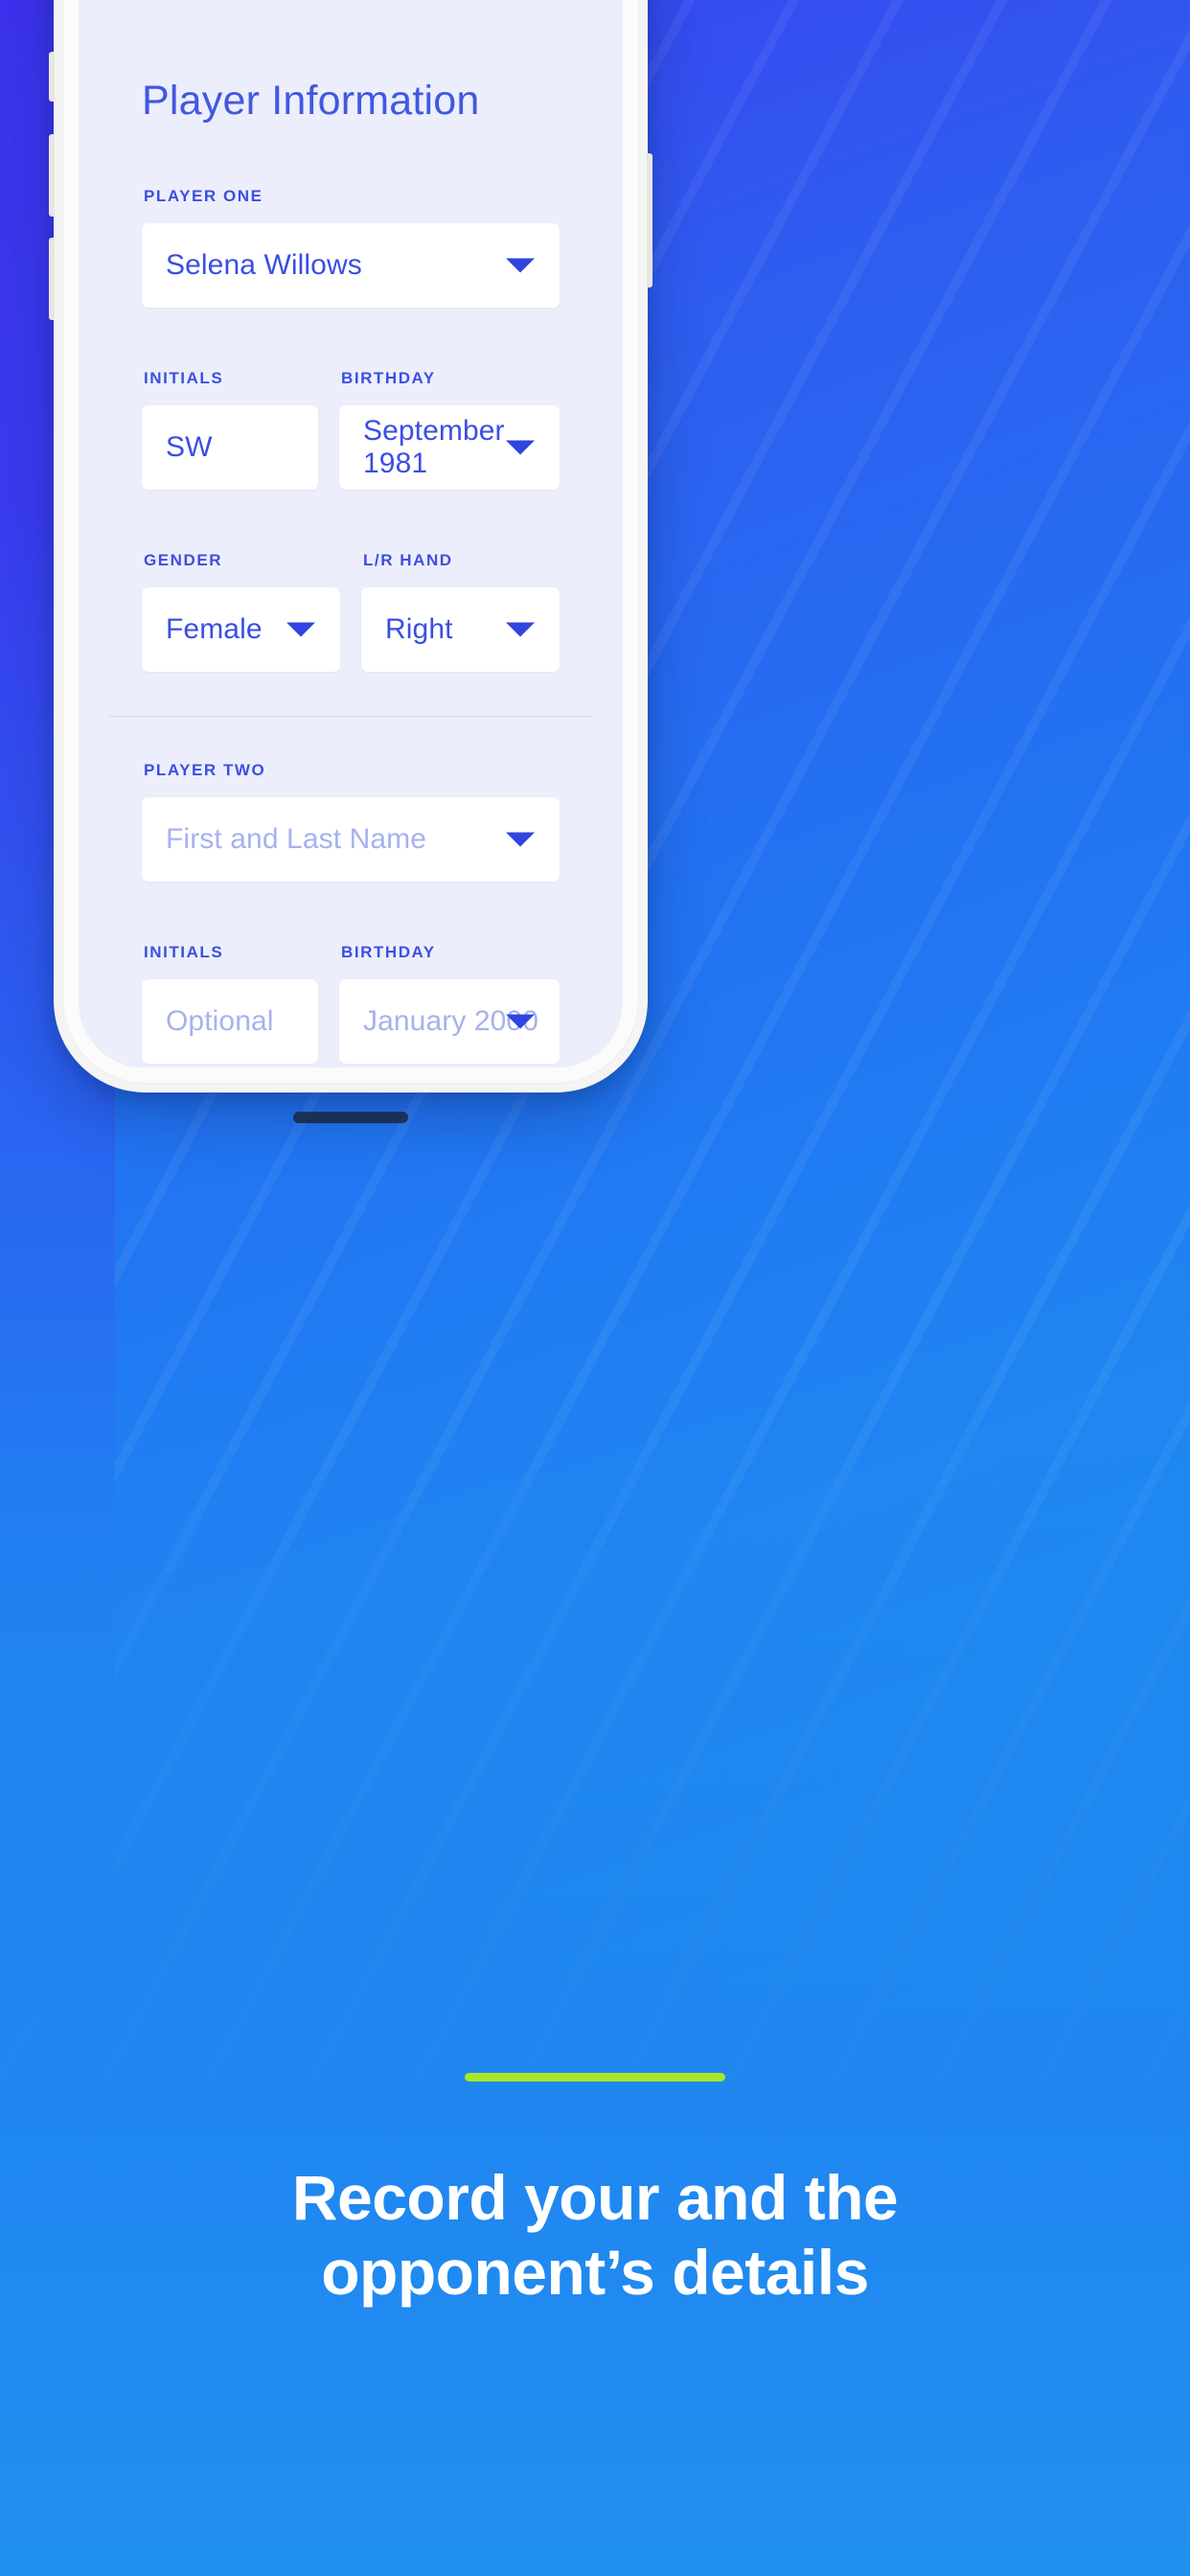  I want to click on player-two-name-label: PLAYER TWO, so click(205, 770).